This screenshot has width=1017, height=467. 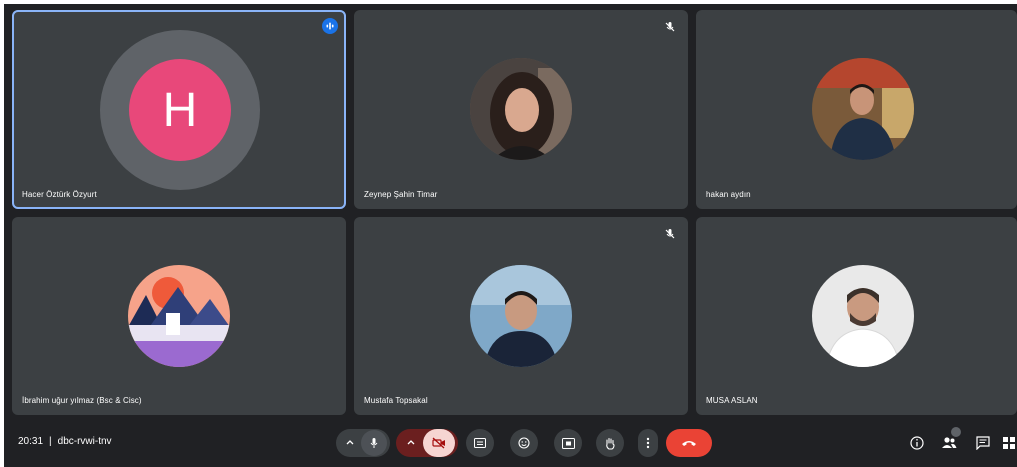 I want to click on participant-count-badge, so click(x=956, y=432).